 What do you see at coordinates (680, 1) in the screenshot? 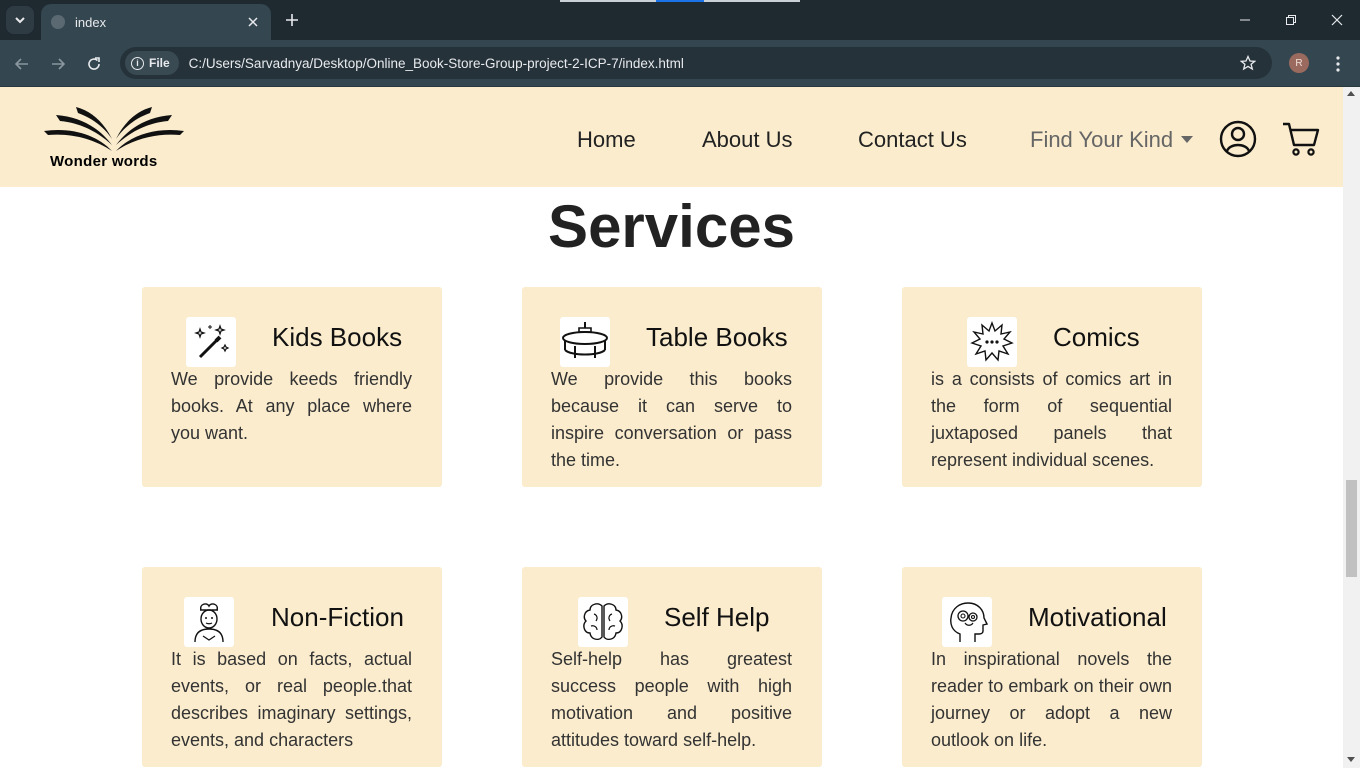
I see `screen-share-indicator-active` at bounding box center [680, 1].